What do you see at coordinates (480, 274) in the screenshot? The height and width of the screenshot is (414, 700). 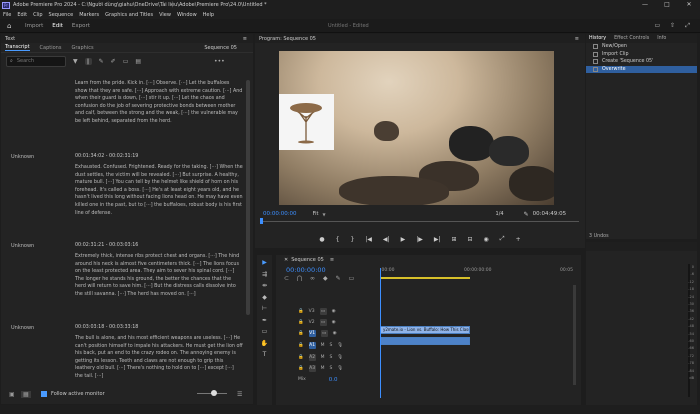 I see `time-ruler: :00:00 00:00:00:00 00:05` at bounding box center [480, 274].